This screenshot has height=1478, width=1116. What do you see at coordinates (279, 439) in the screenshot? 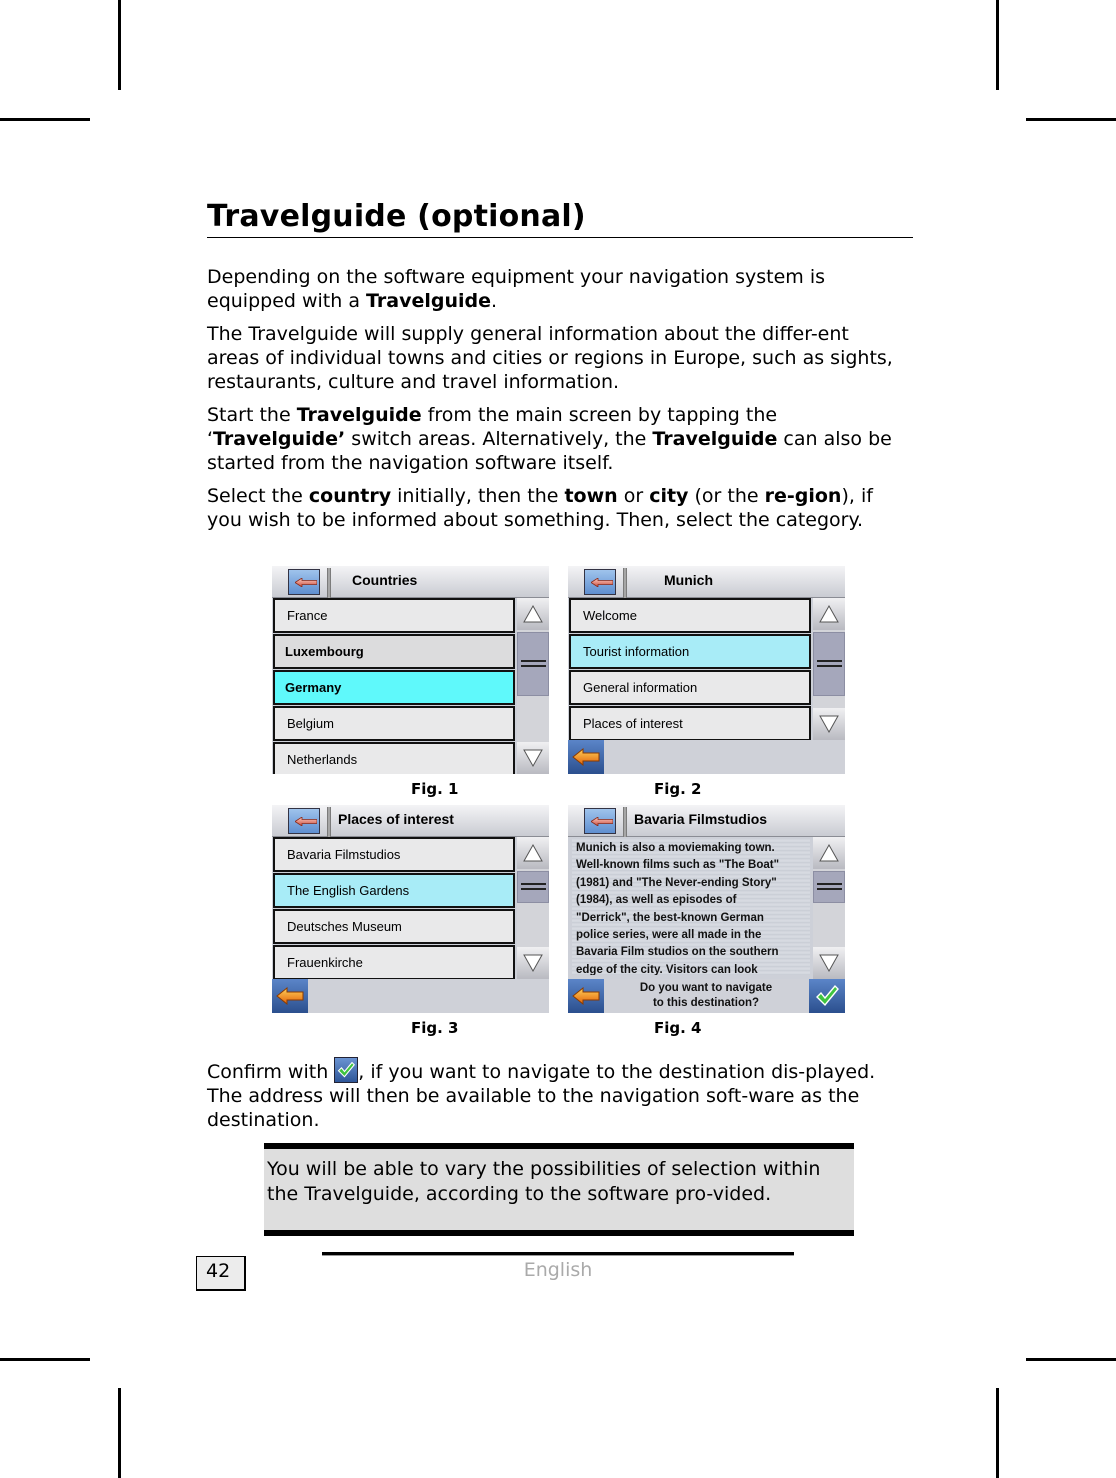
I see `bold-term: Travelguide’` at bounding box center [279, 439].